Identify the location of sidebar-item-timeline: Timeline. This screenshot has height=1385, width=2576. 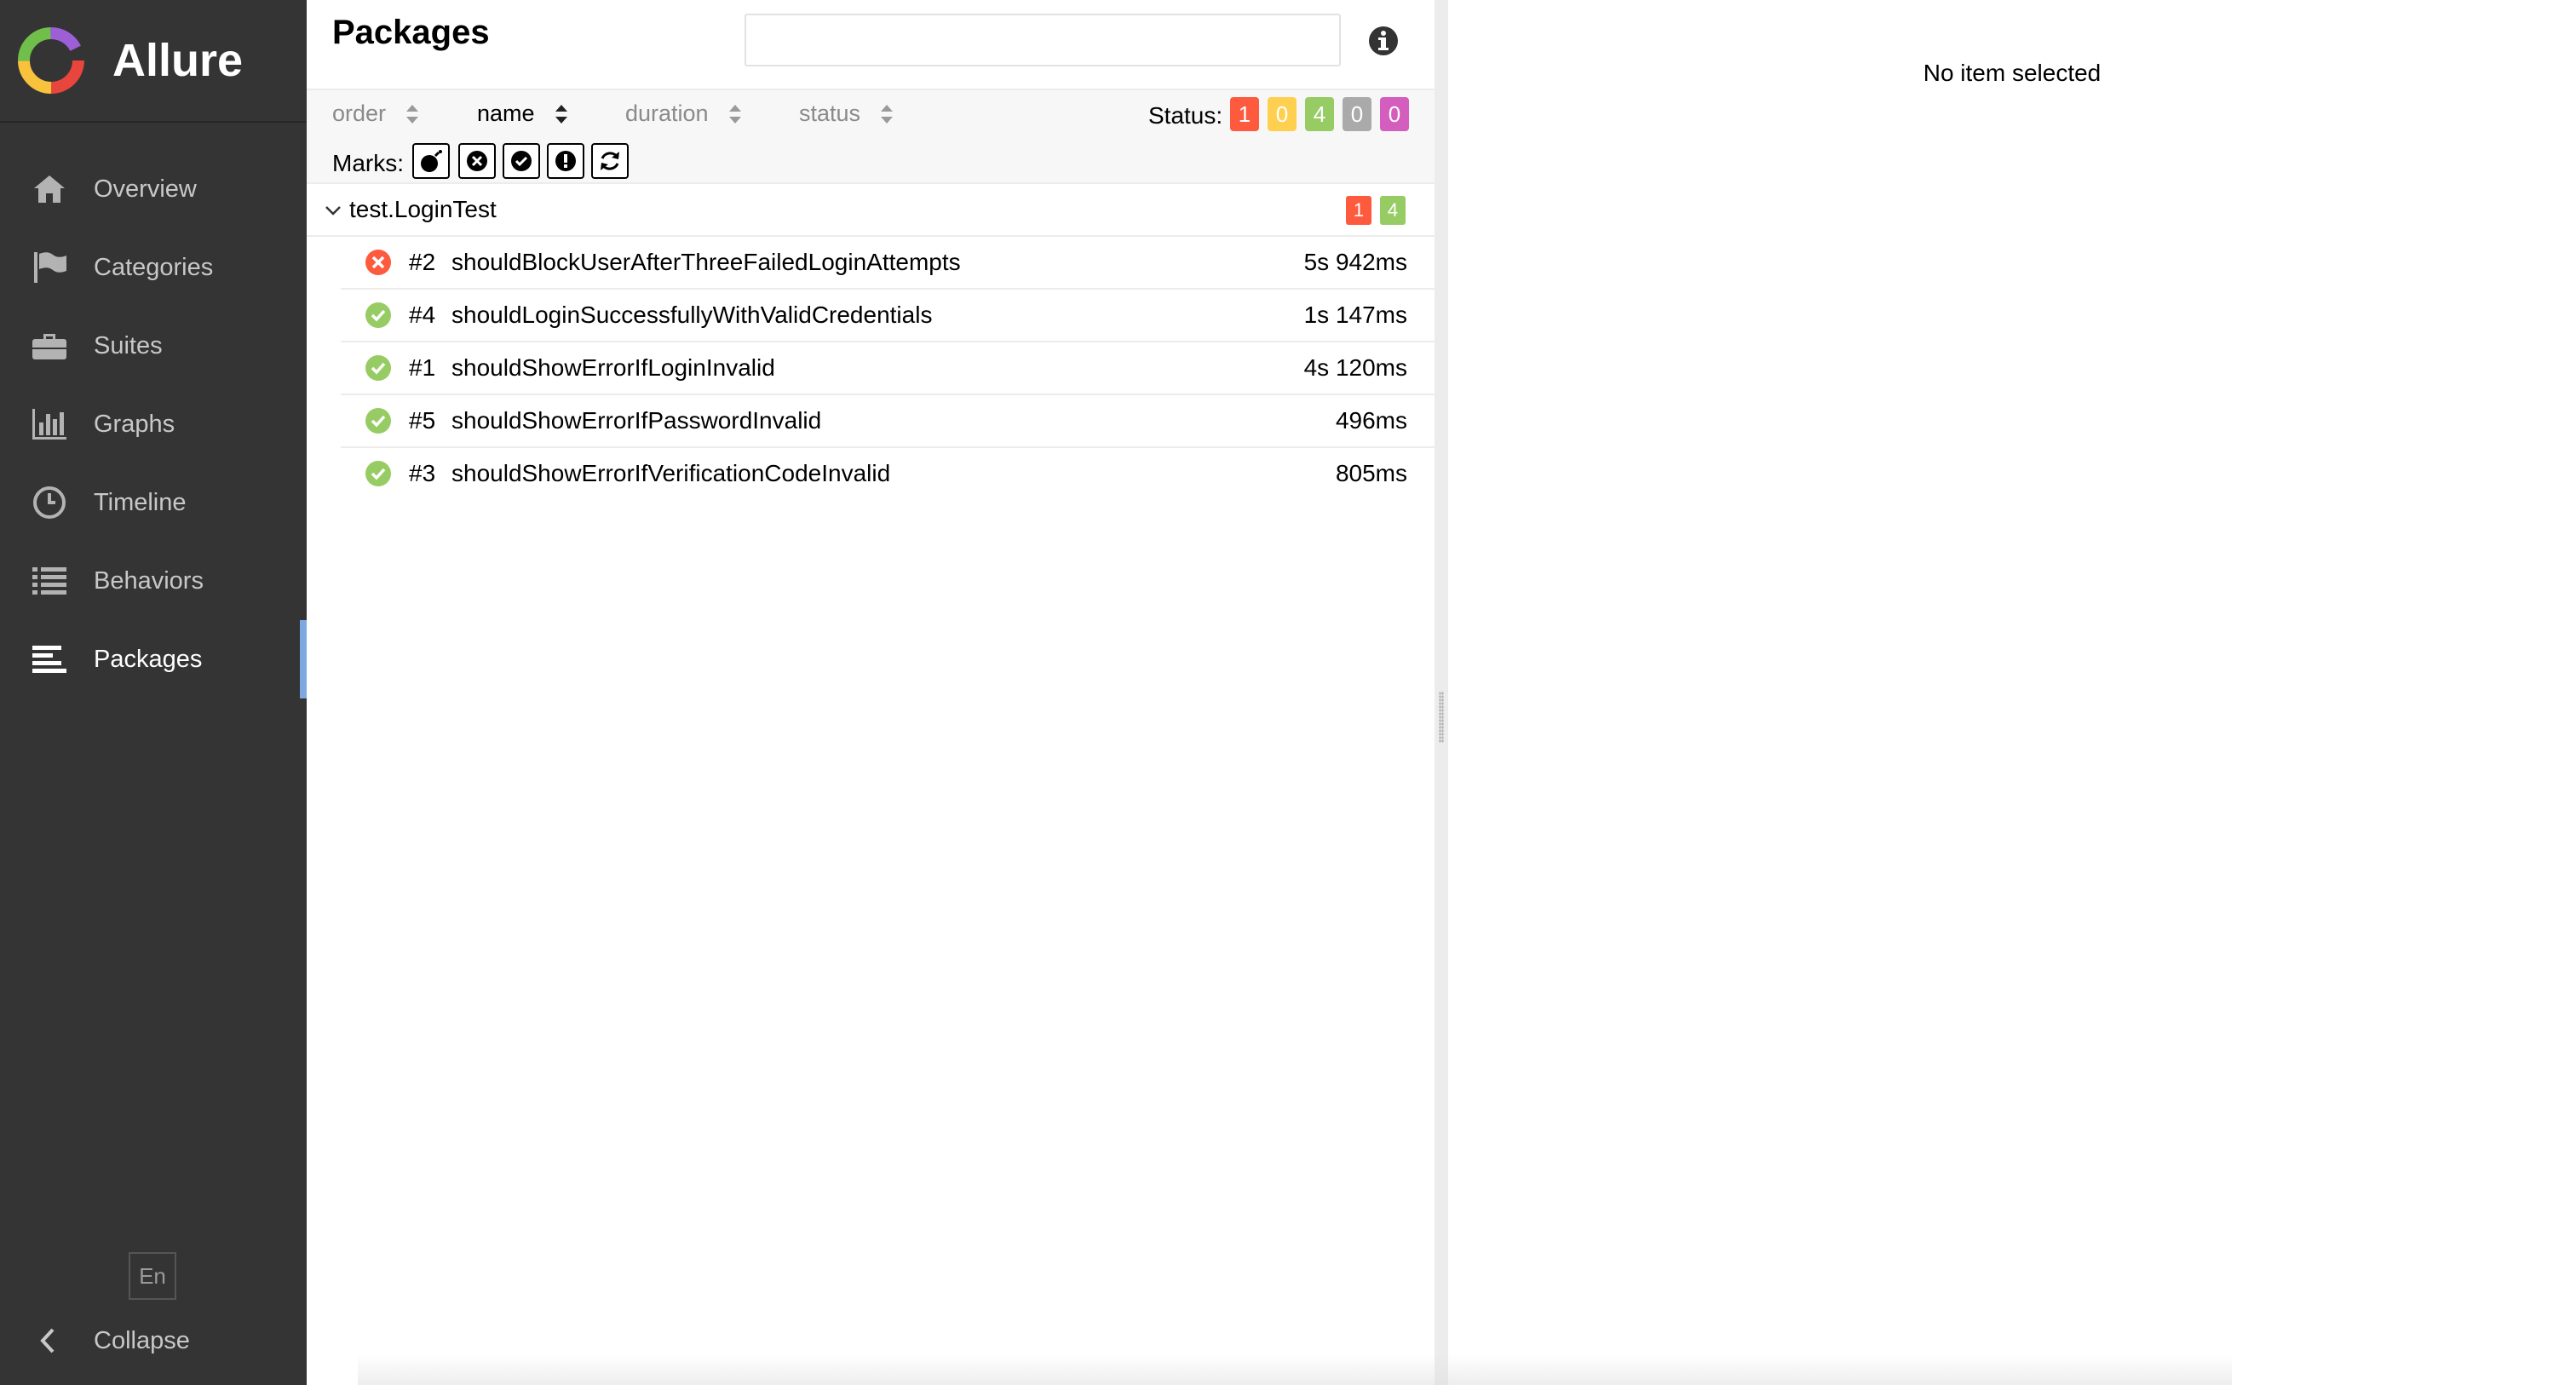
(154, 503).